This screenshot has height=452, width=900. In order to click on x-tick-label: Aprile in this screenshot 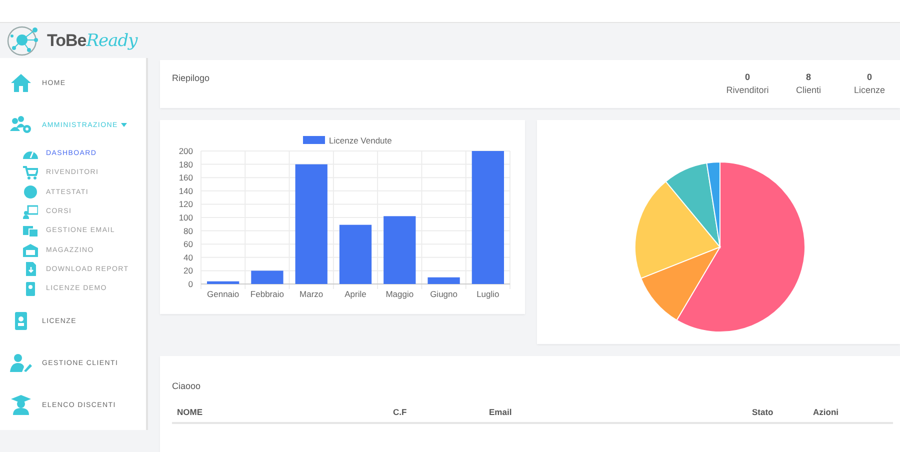, I will do `click(355, 294)`.